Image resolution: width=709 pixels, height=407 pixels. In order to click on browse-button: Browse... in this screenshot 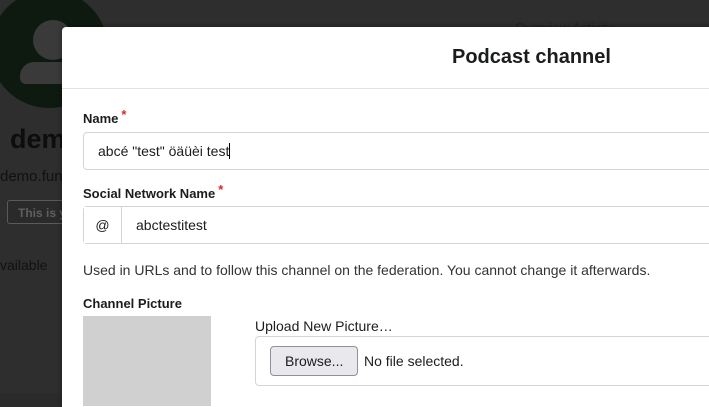, I will do `click(314, 361)`.